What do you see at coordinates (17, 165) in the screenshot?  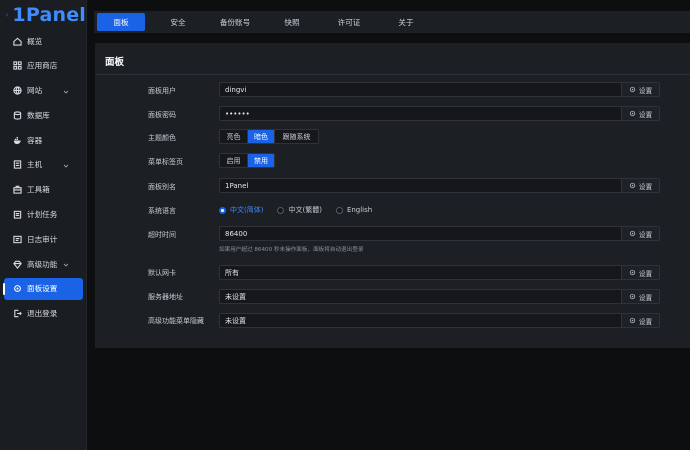 I see `server-icon` at bounding box center [17, 165].